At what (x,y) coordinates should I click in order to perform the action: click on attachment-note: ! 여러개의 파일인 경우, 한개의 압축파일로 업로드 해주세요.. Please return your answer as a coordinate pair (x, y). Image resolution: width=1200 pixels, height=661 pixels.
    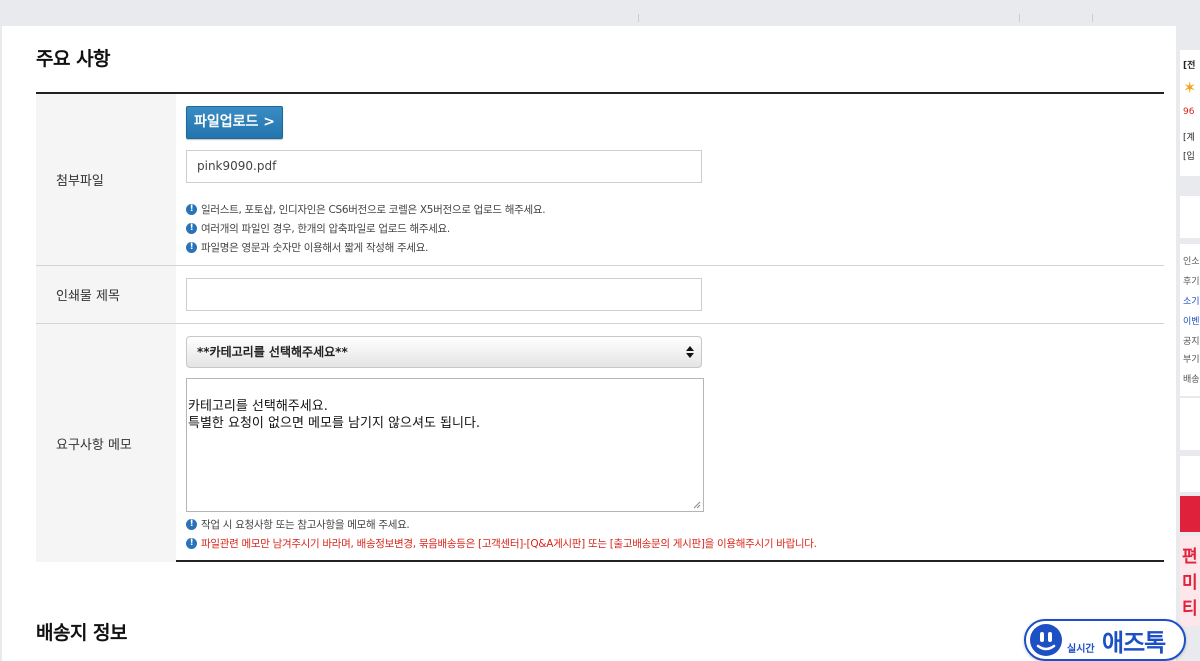
    Looking at the image, I should click on (365, 228).